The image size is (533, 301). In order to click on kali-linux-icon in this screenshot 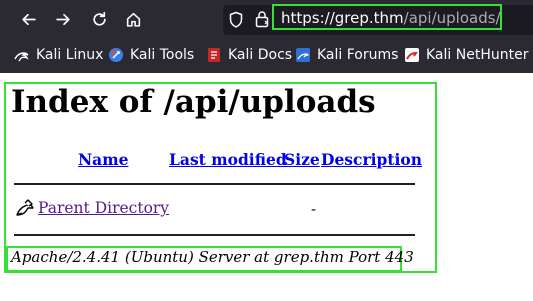, I will do `click(22, 55)`.